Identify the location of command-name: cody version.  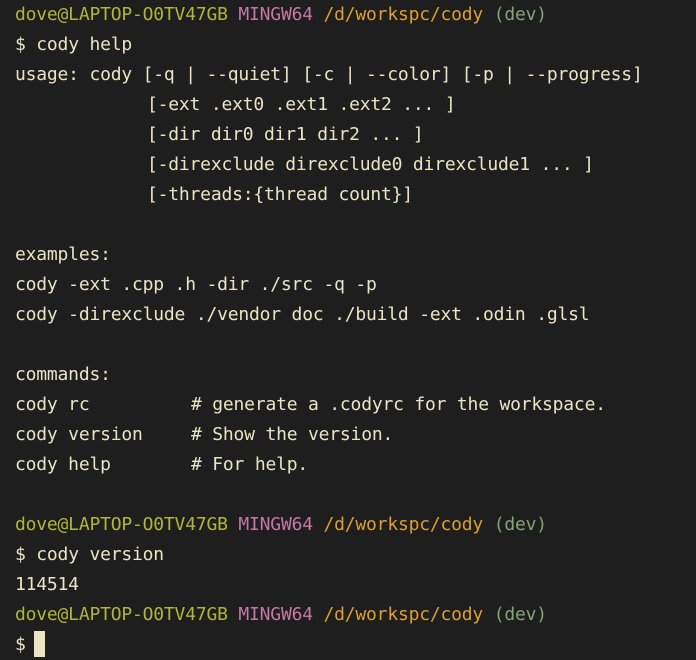
(79, 434).